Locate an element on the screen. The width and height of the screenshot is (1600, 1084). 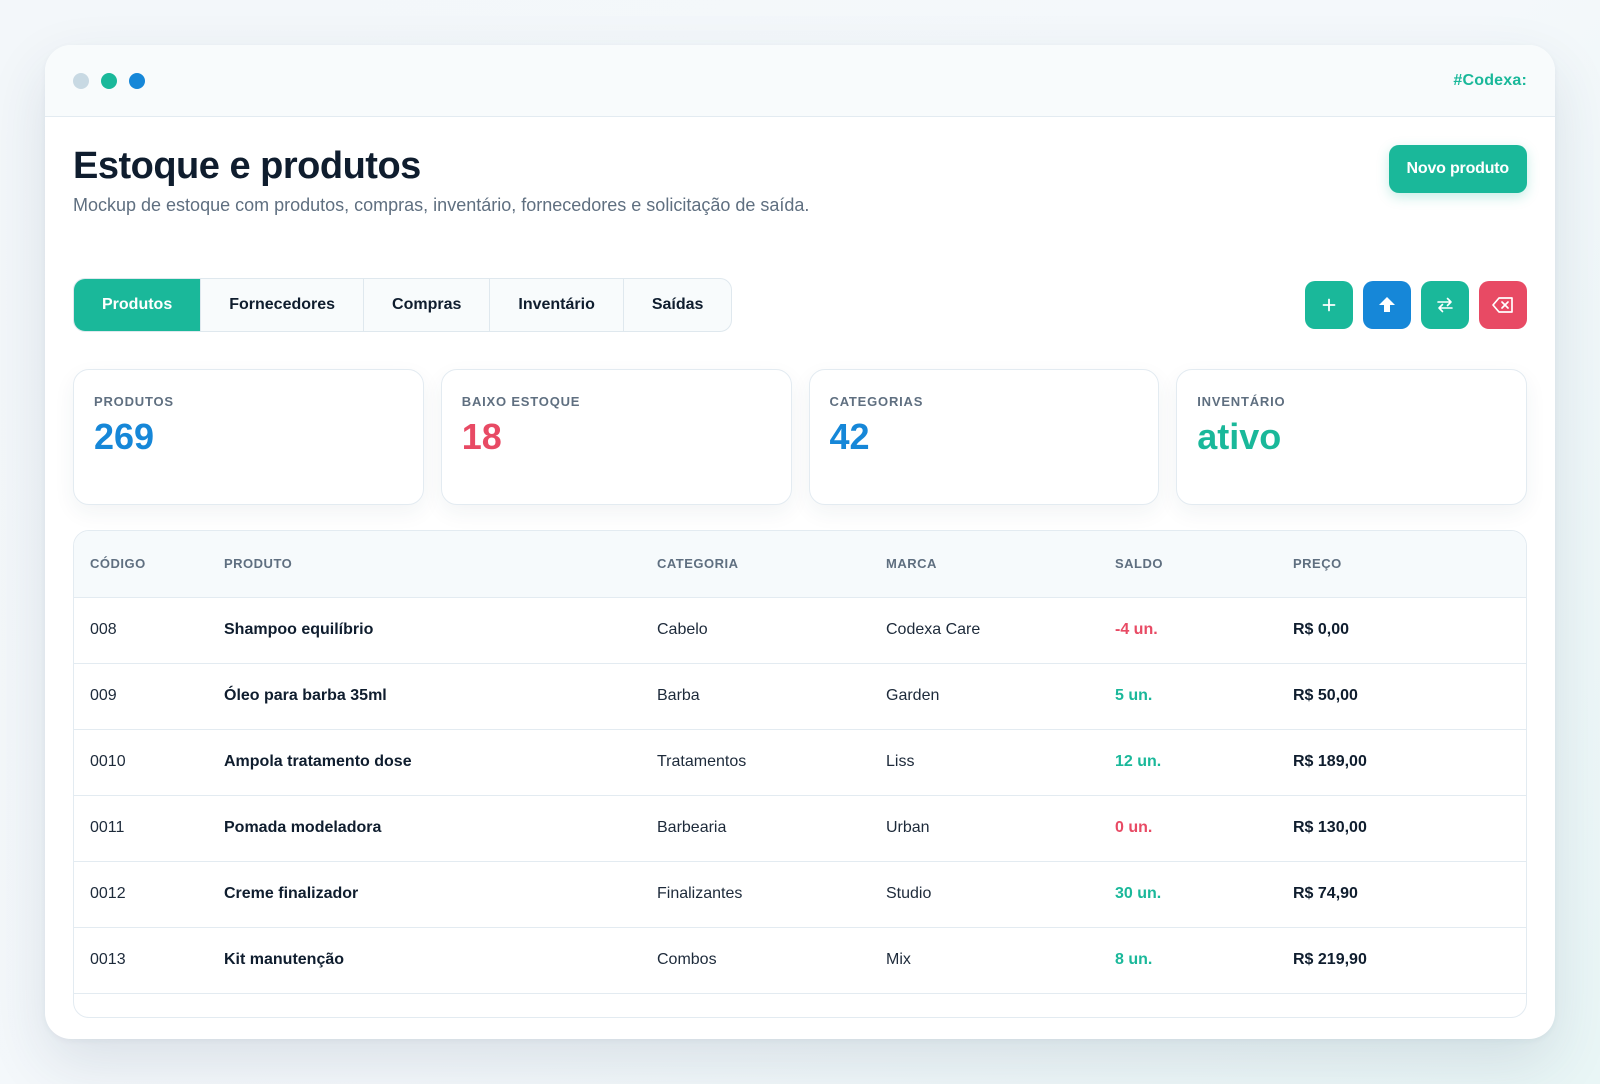
upload-icon is located at coordinates (1387, 304).